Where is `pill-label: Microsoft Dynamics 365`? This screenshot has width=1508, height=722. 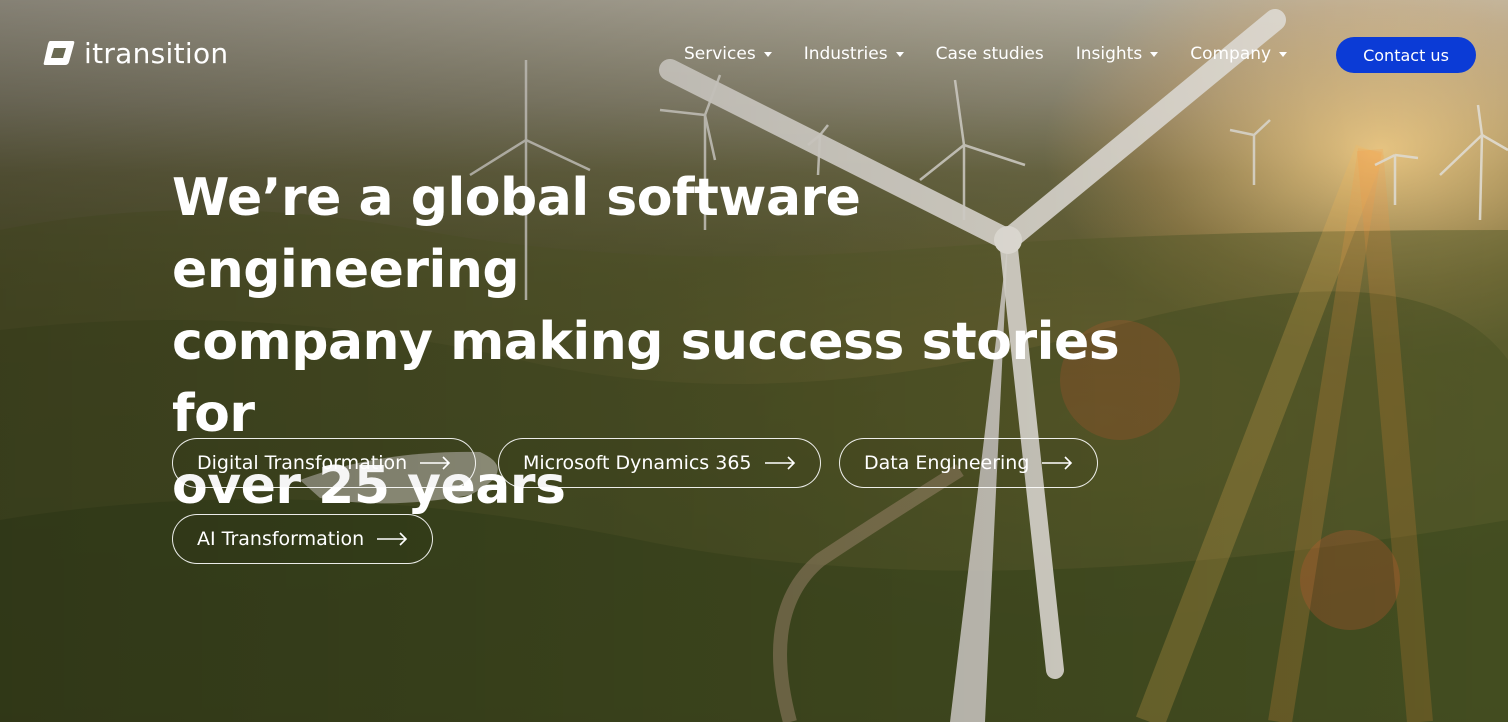
pill-label: Microsoft Dynamics 365 is located at coordinates (637, 463).